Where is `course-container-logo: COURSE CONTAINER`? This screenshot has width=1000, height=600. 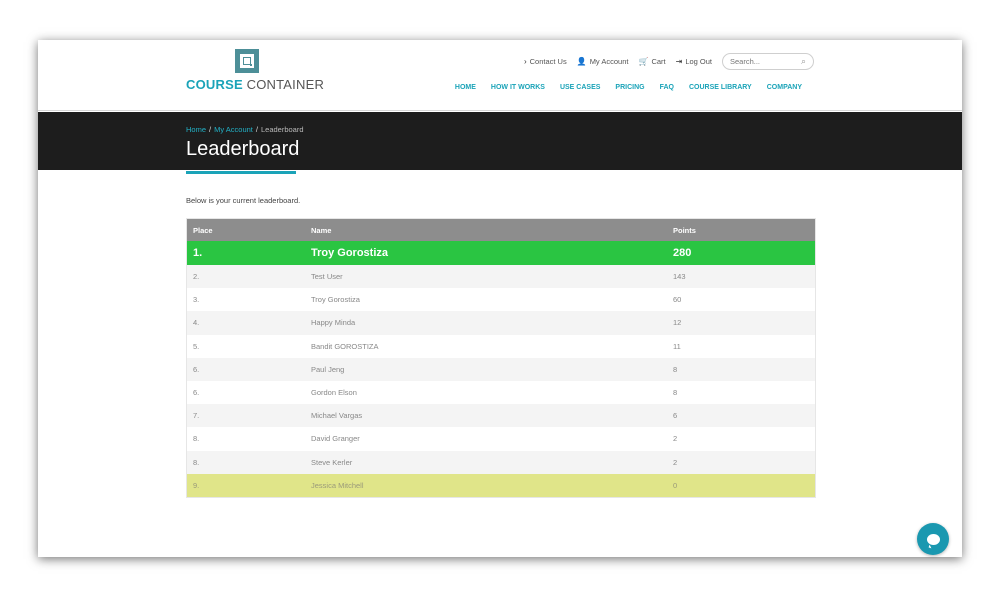
course-container-logo: COURSE CONTAINER is located at coordinates (255, 70).